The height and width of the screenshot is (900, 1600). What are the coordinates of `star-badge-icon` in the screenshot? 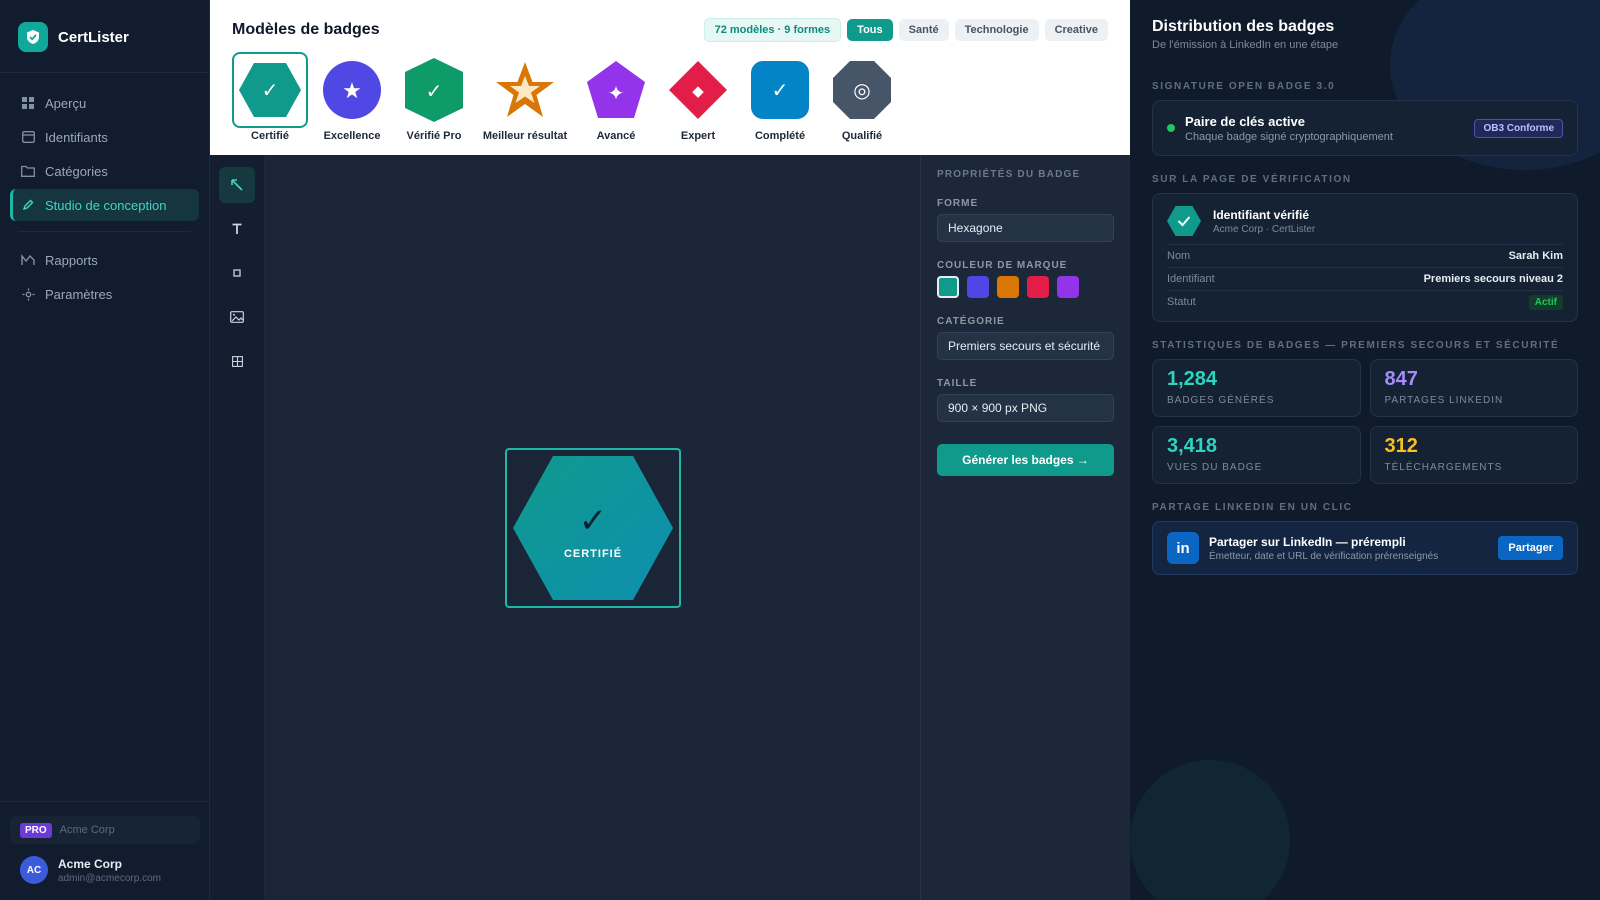 It's located at (525, 90).